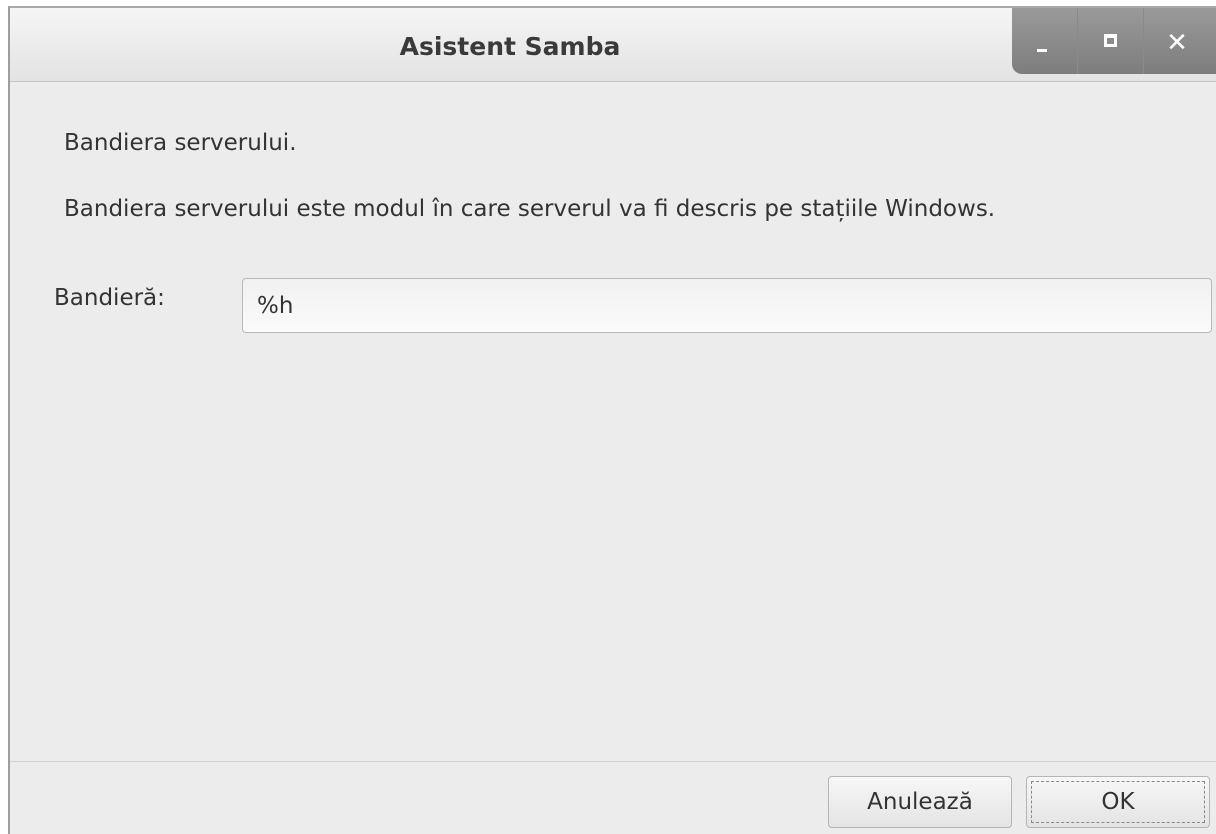 This screenshot has width=1216, height=834. I want to click on page-heading: Bandiera serverului., so click(180, 143).